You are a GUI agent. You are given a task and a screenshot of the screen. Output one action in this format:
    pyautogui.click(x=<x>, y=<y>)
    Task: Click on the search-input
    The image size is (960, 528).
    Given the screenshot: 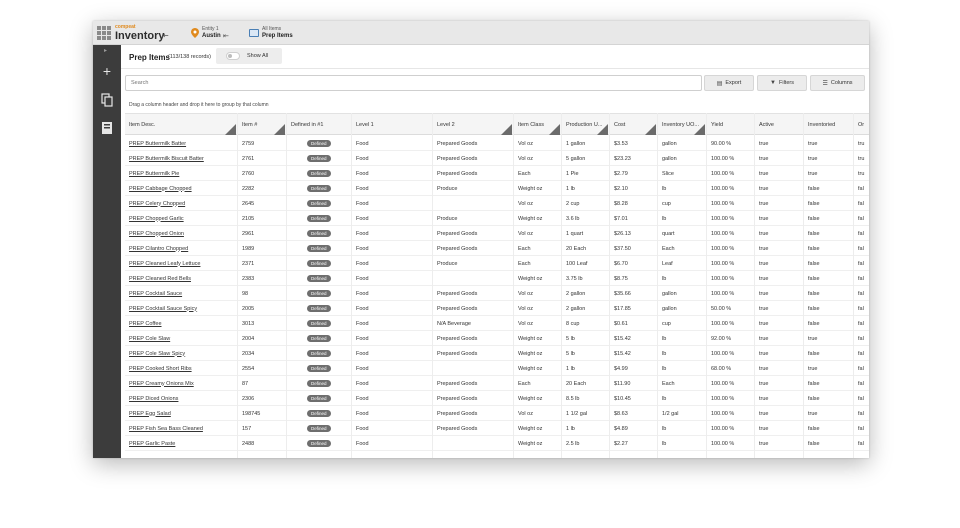 What is the action you would take?
    pyautogui.click(x=413, y=83)
    